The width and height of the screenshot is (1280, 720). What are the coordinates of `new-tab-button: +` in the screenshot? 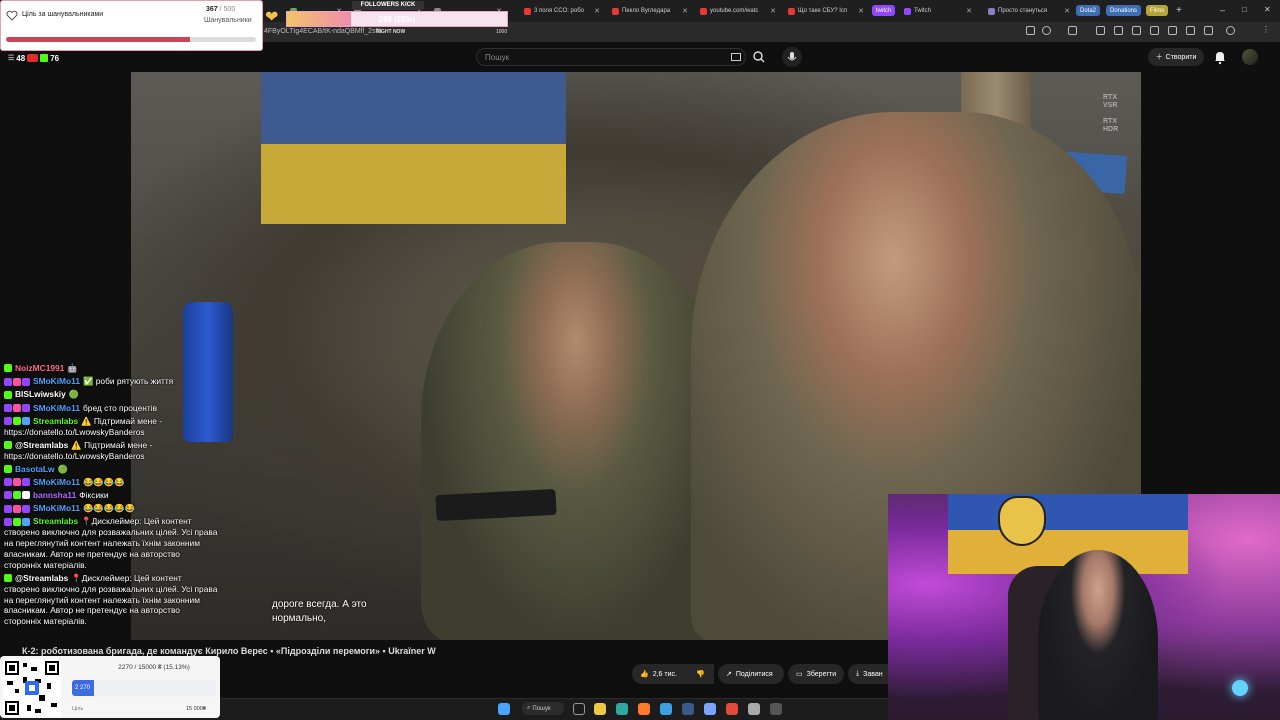 It's located at (1179, 10).